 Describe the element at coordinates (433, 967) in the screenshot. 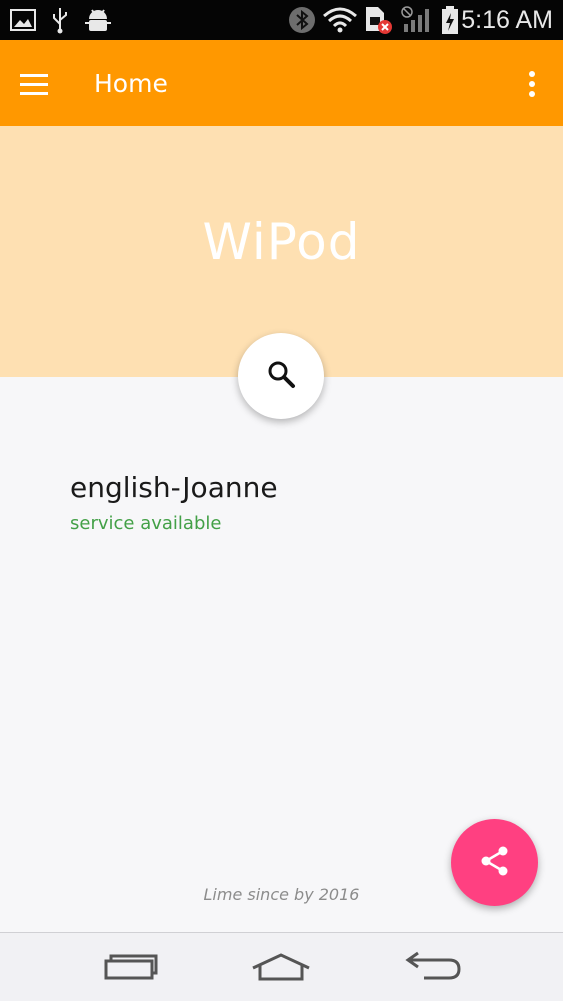

I see `back-icon` at that location.